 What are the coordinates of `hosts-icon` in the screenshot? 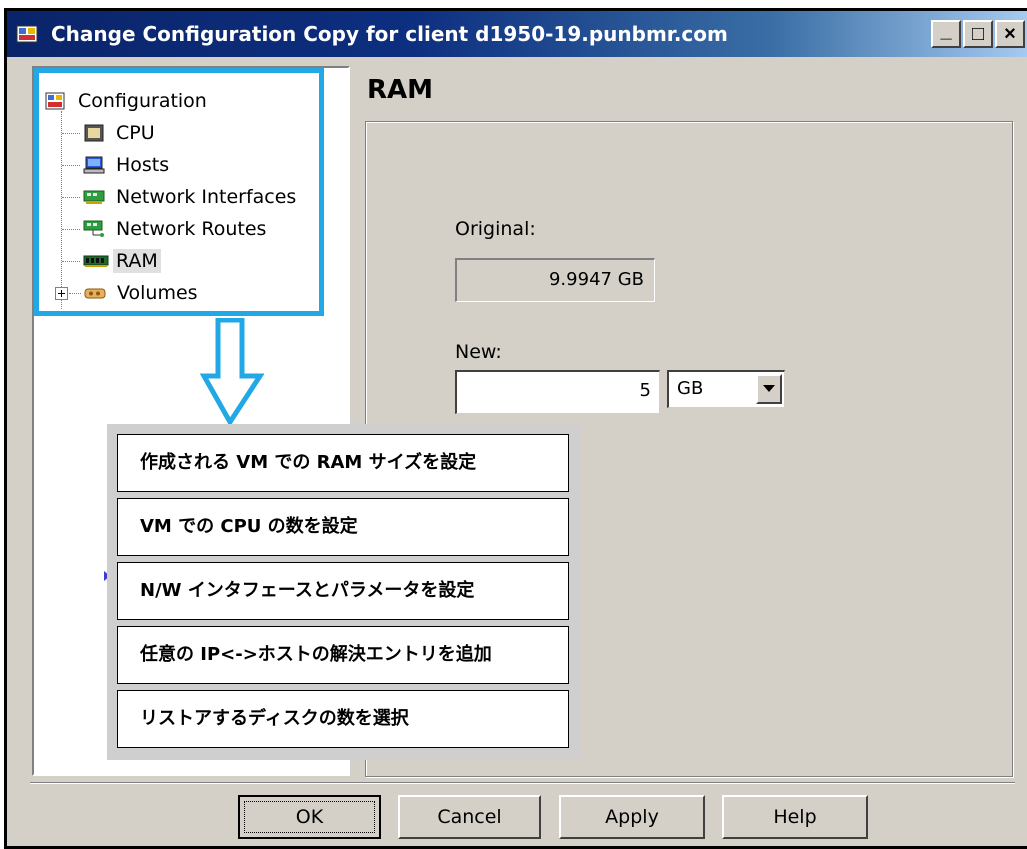 It's located at (94, 165).